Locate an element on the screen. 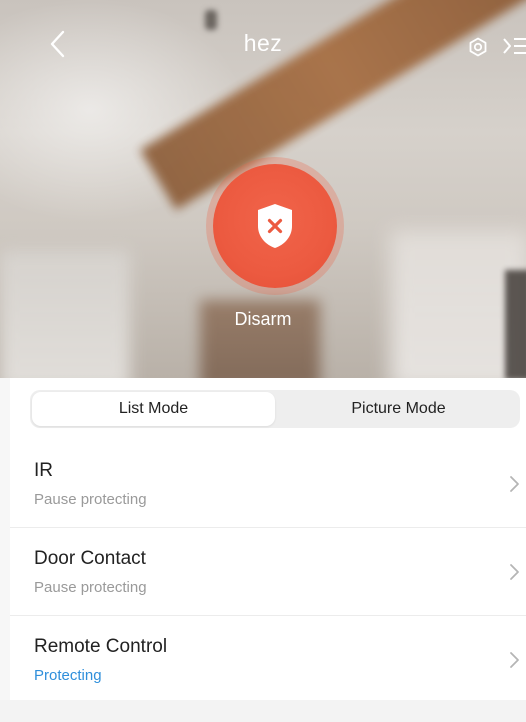 This screenshot has width=526, height=722. shield-x-icon is located at coordinates (275, 226).